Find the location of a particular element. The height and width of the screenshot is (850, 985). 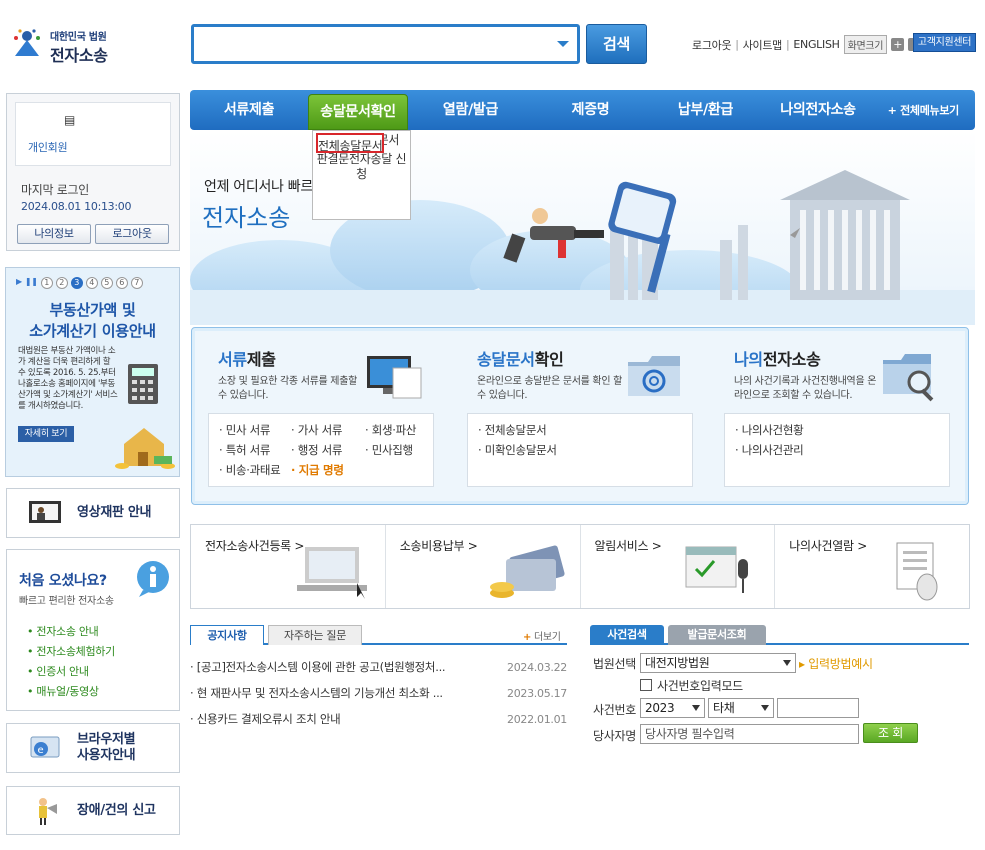

banner-page-1: 1 is located at coordinates (46, 283).